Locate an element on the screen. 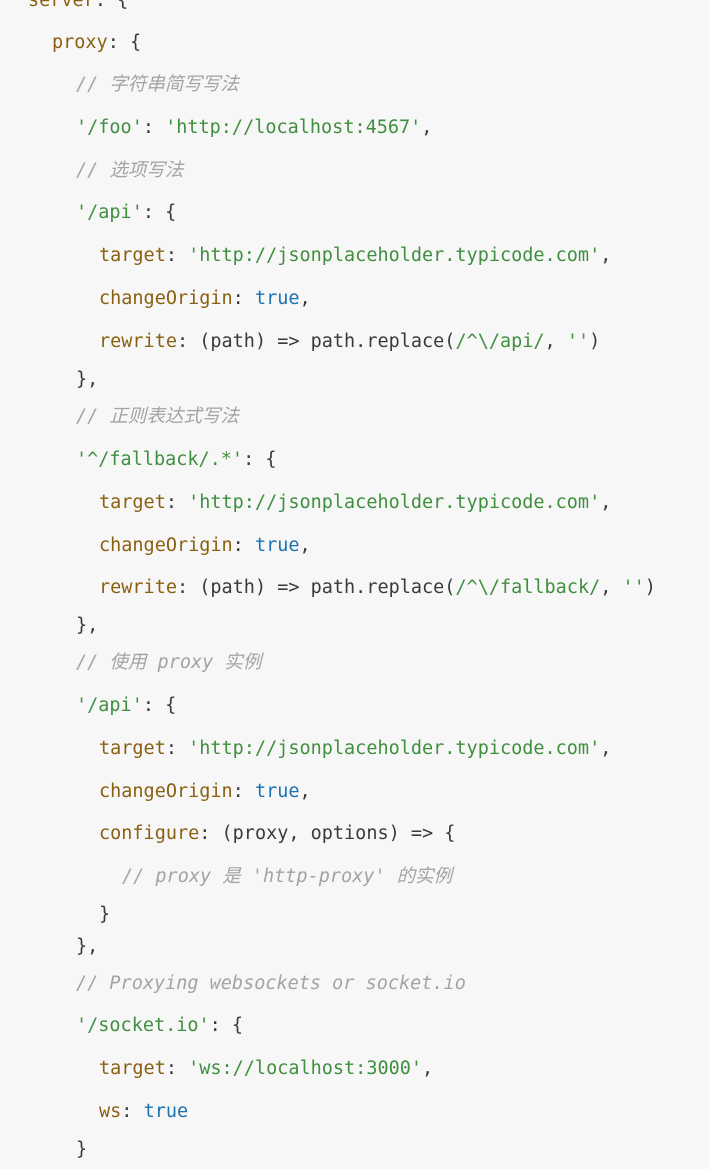 This screenshot has height=1169, width=709. code-token-str: '/foo' is located at coordinates (109, 127).